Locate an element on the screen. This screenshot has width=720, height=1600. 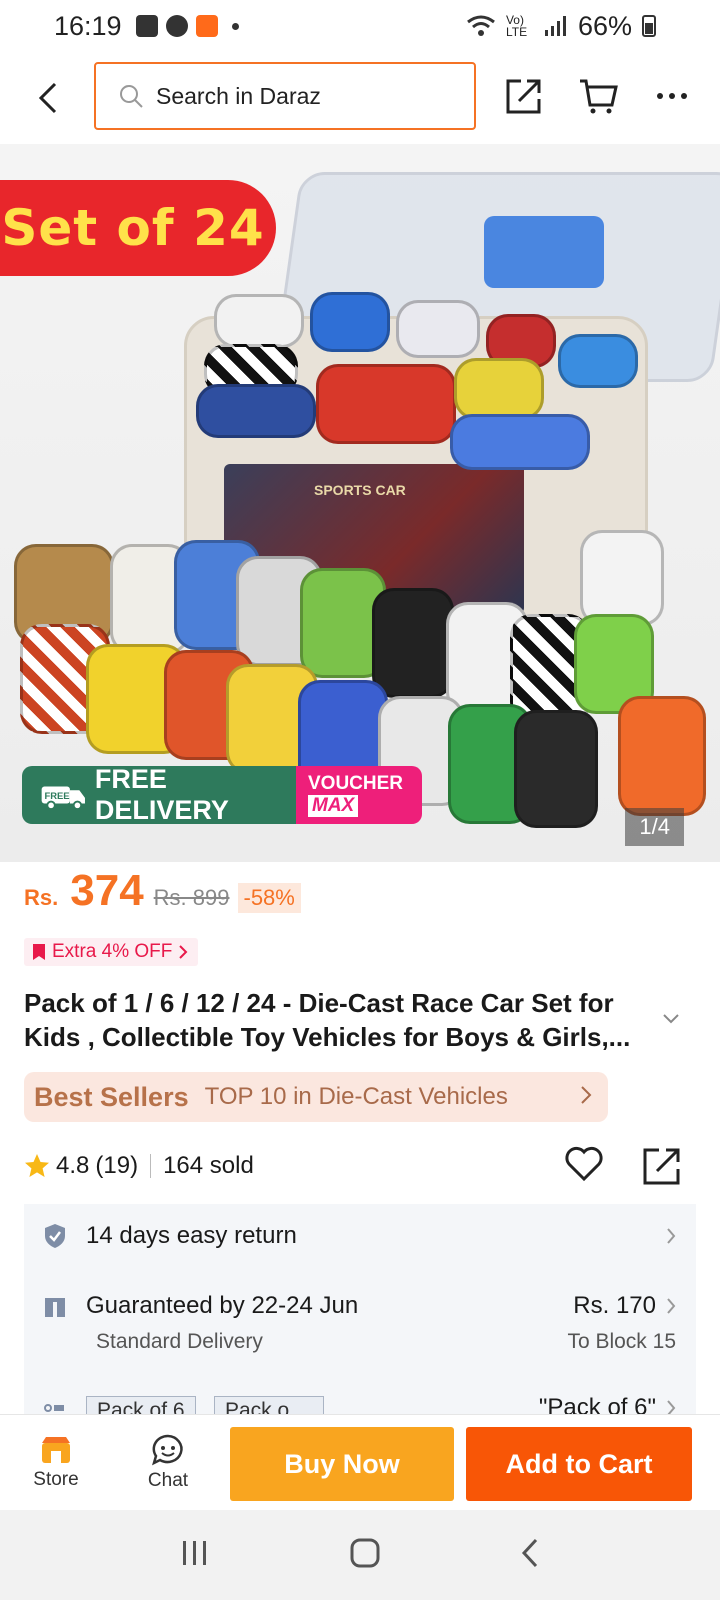
extra-off-tag: Extra 4% OFF is located at coordinates (111, 952).